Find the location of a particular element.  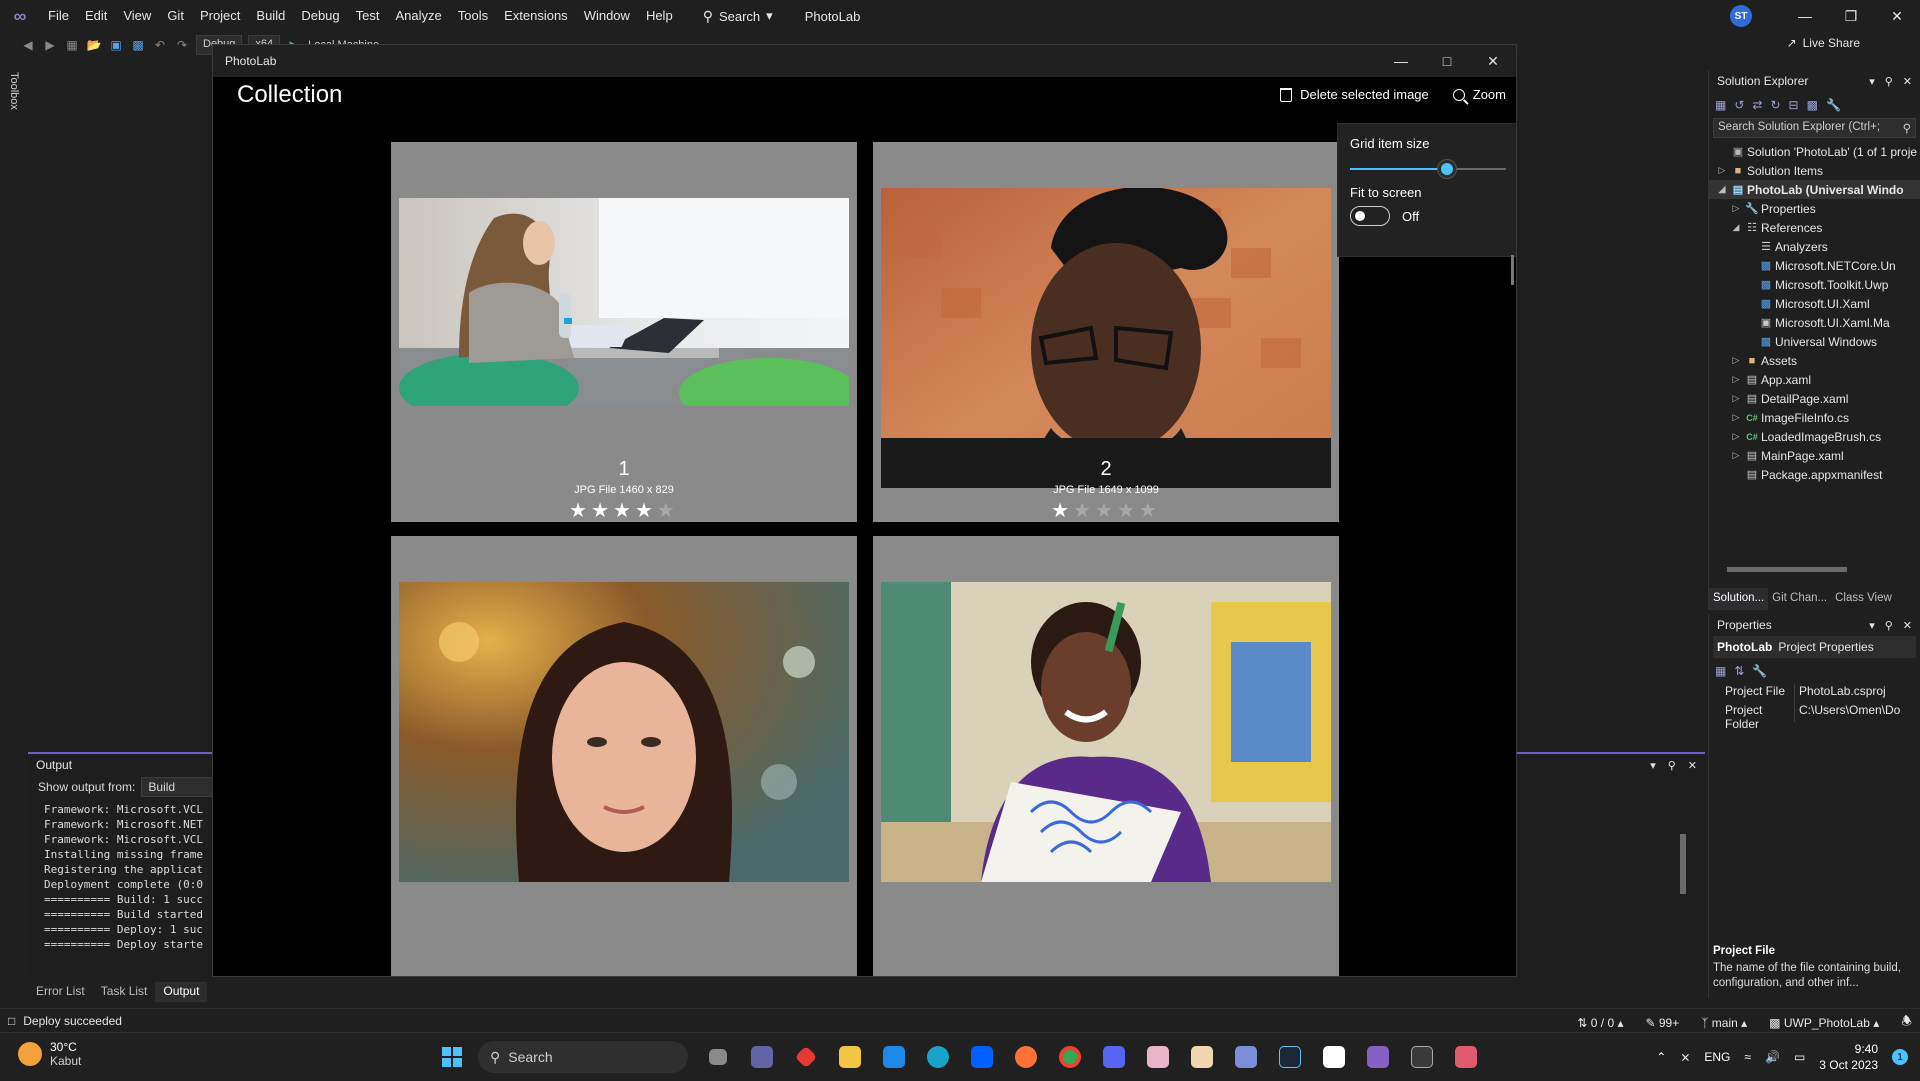

grid-item-size-slider is located at coordinates (1428, 169).